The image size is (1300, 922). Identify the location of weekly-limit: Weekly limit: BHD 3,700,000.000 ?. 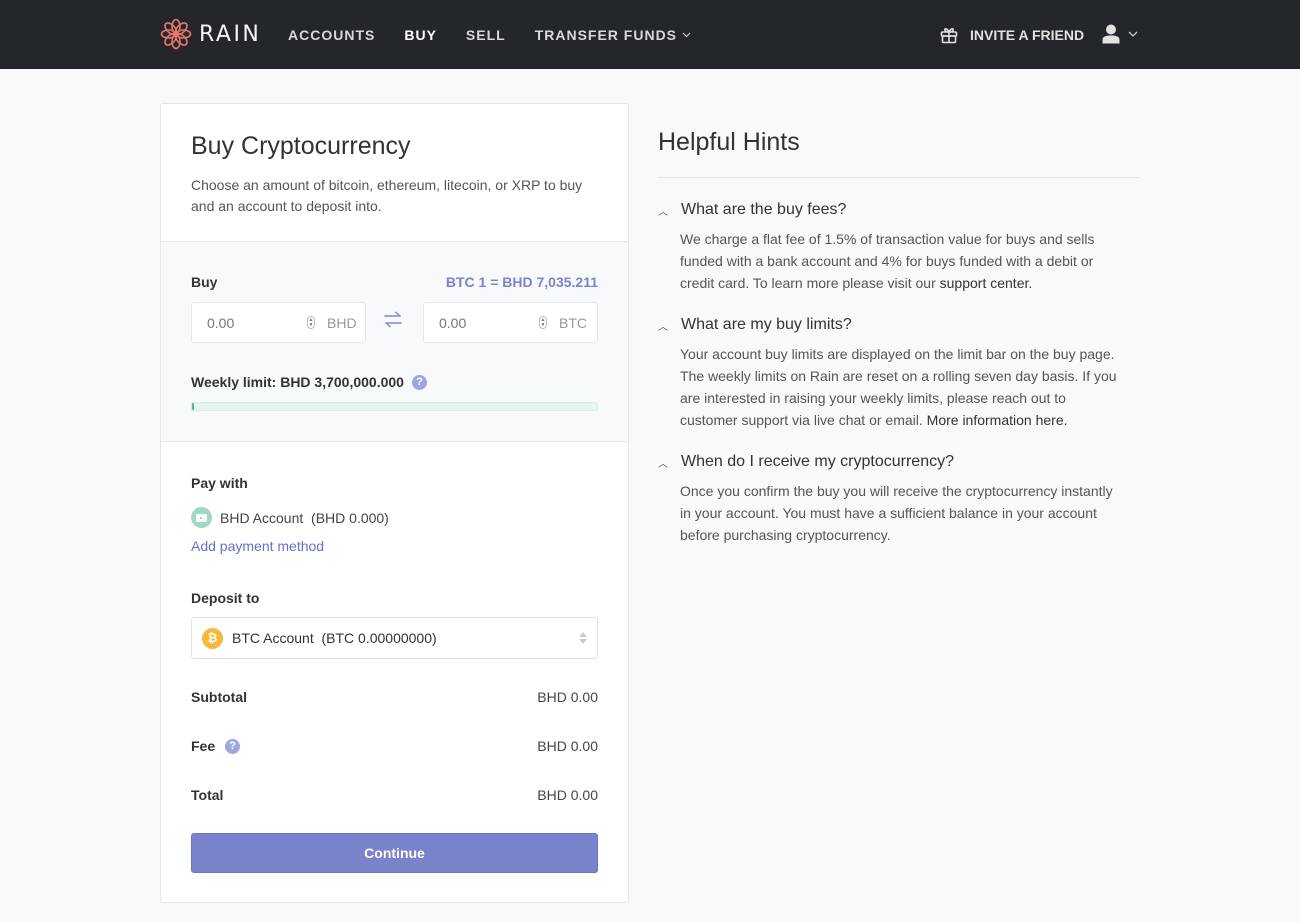
(309, 382).